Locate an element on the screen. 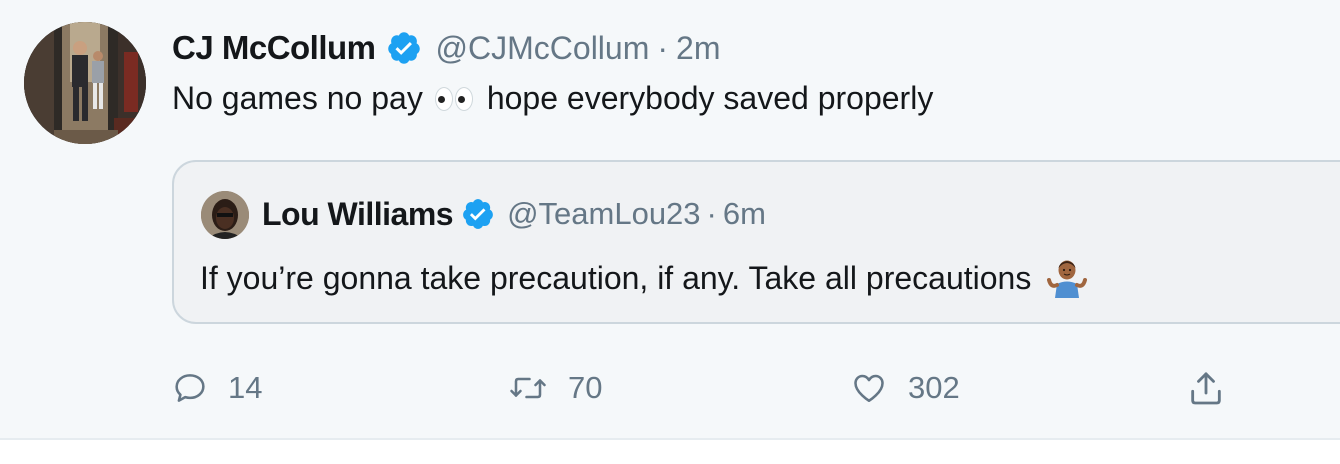 Image resolution: width=1340 pixels, height=464 pixels. tweet-timestamp: 2m is located at coordinates (698, 48).